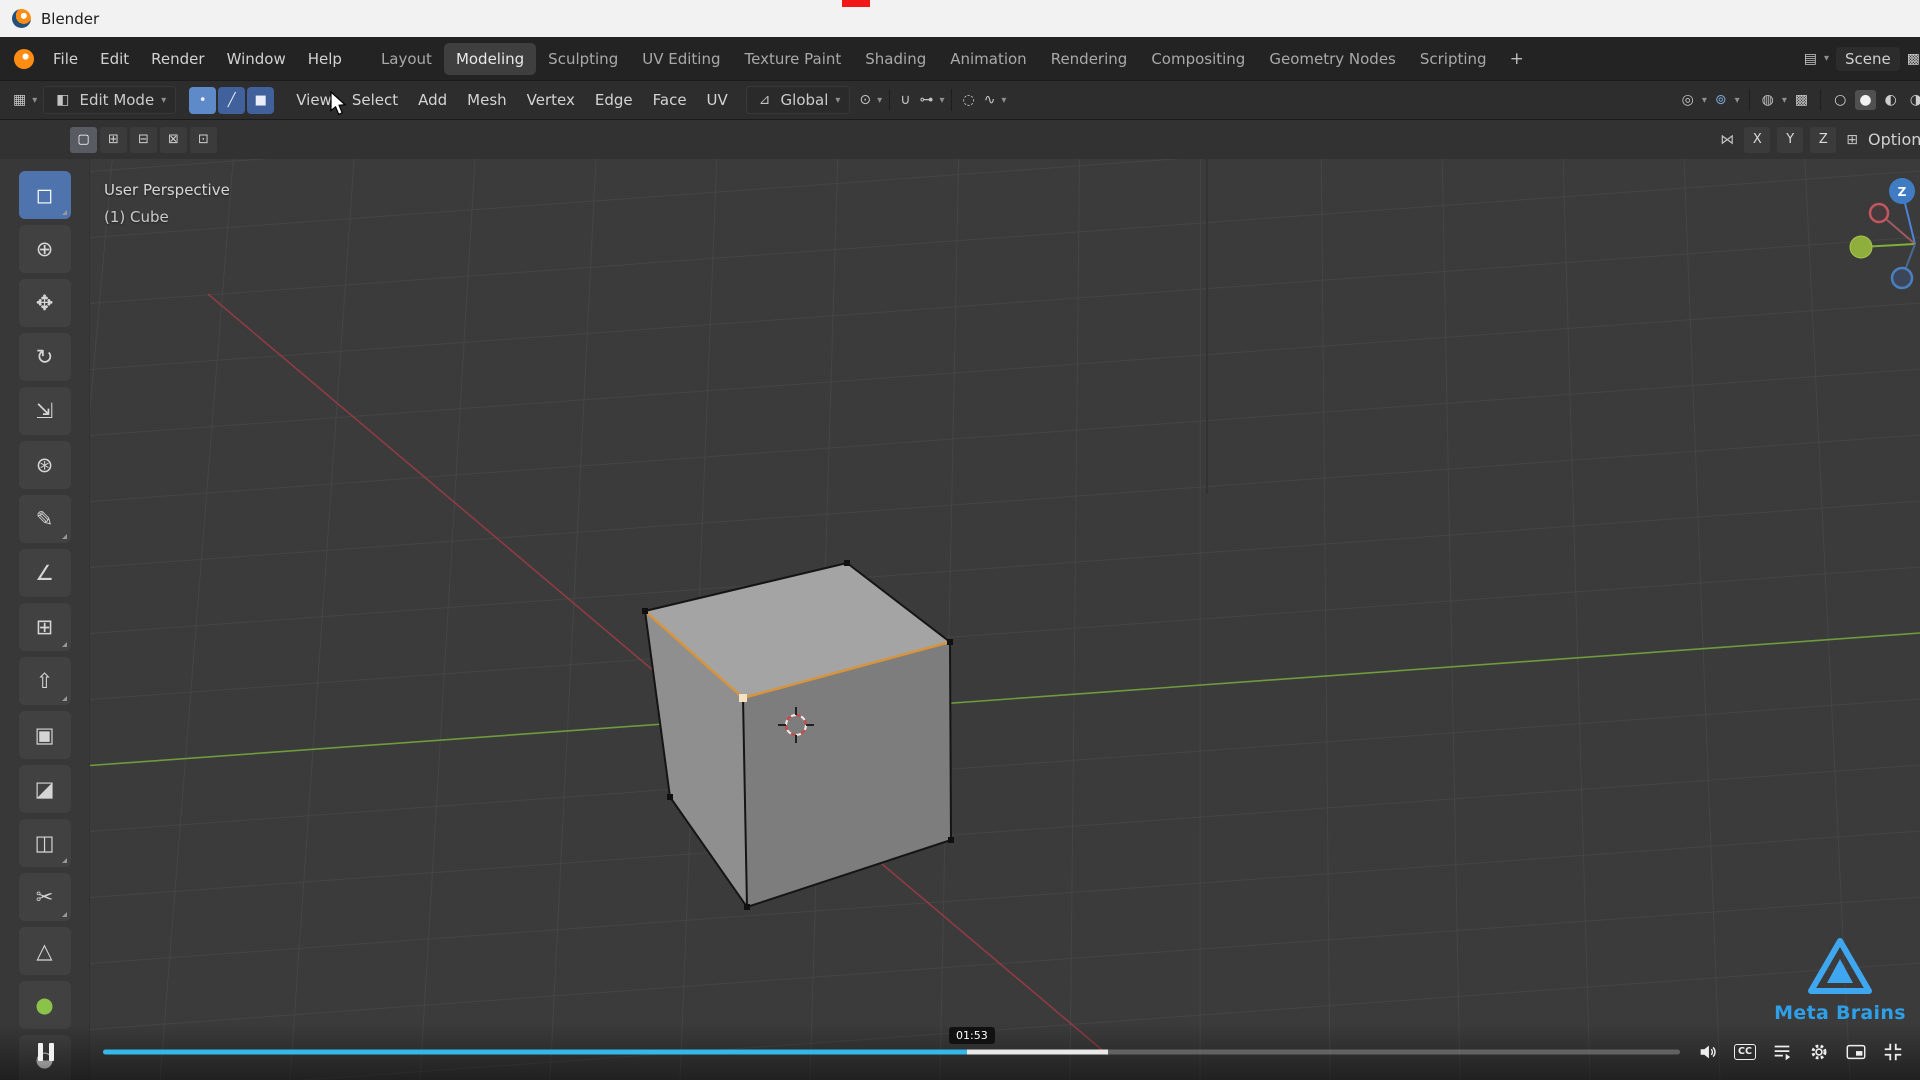 Image resolution: width=1920 pixels, height=1080 pixels. Describe the element at coordinates (1517, 59) in the screenshot. I see `add-workspace-button: +` at that location.